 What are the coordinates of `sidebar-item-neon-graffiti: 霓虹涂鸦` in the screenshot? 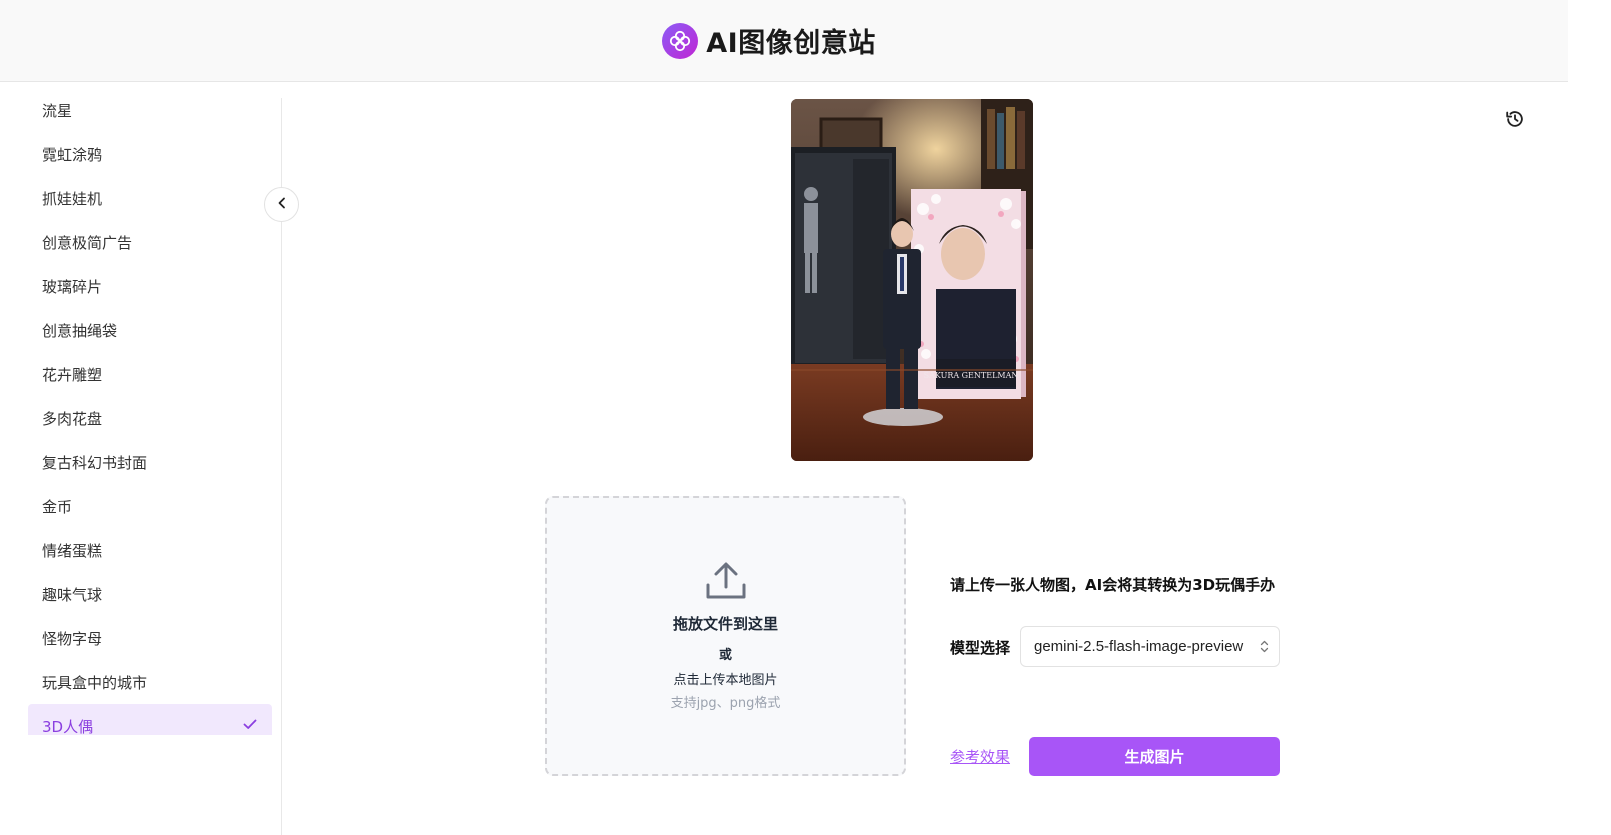 It's located at (150, 154).